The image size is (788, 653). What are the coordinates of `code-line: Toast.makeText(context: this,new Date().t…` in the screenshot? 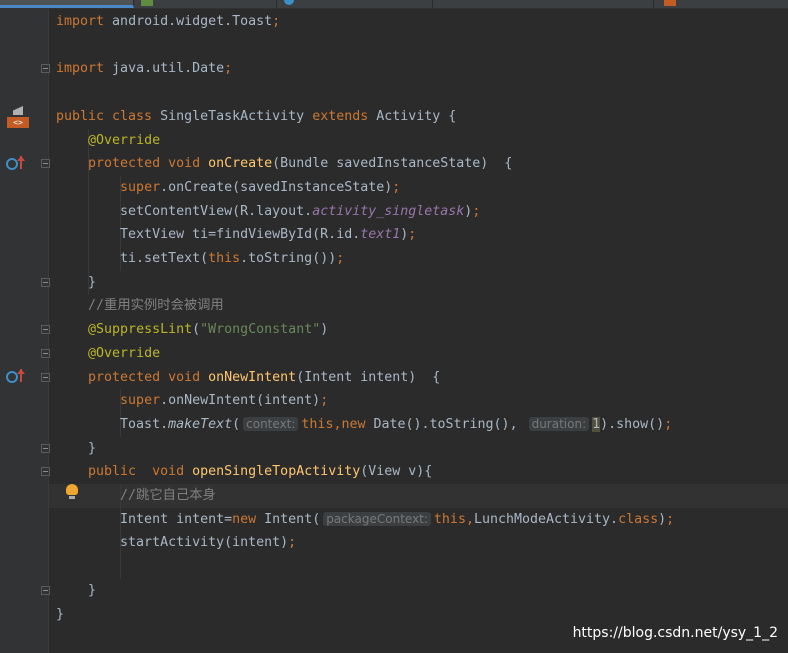 It's located at (364, 425).